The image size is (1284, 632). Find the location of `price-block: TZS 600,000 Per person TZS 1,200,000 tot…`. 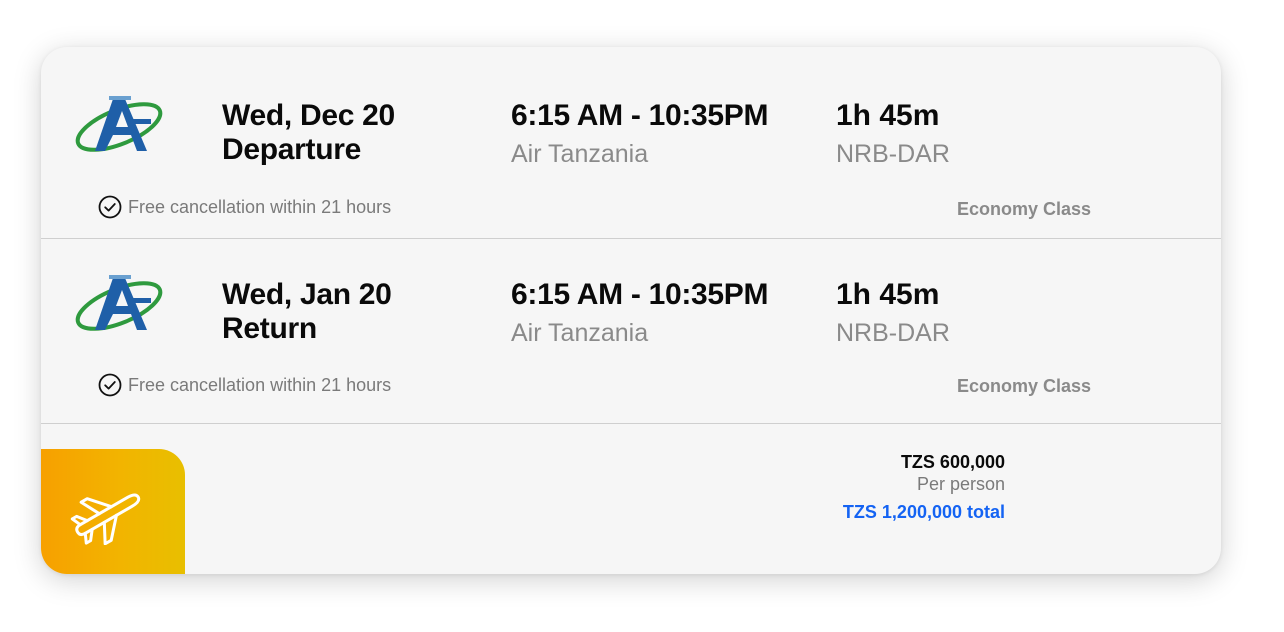

price-block: TZS 600,000 Per person TZS 1,200,000 tot… is located at coordinates (924, 487).